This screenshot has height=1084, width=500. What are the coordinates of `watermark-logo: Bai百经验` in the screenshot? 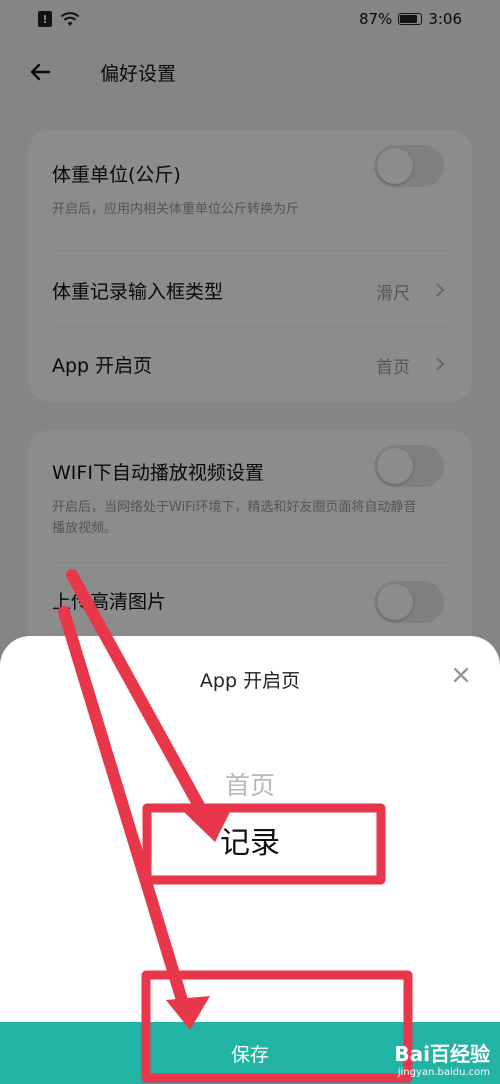 It's located at (442, 1054).